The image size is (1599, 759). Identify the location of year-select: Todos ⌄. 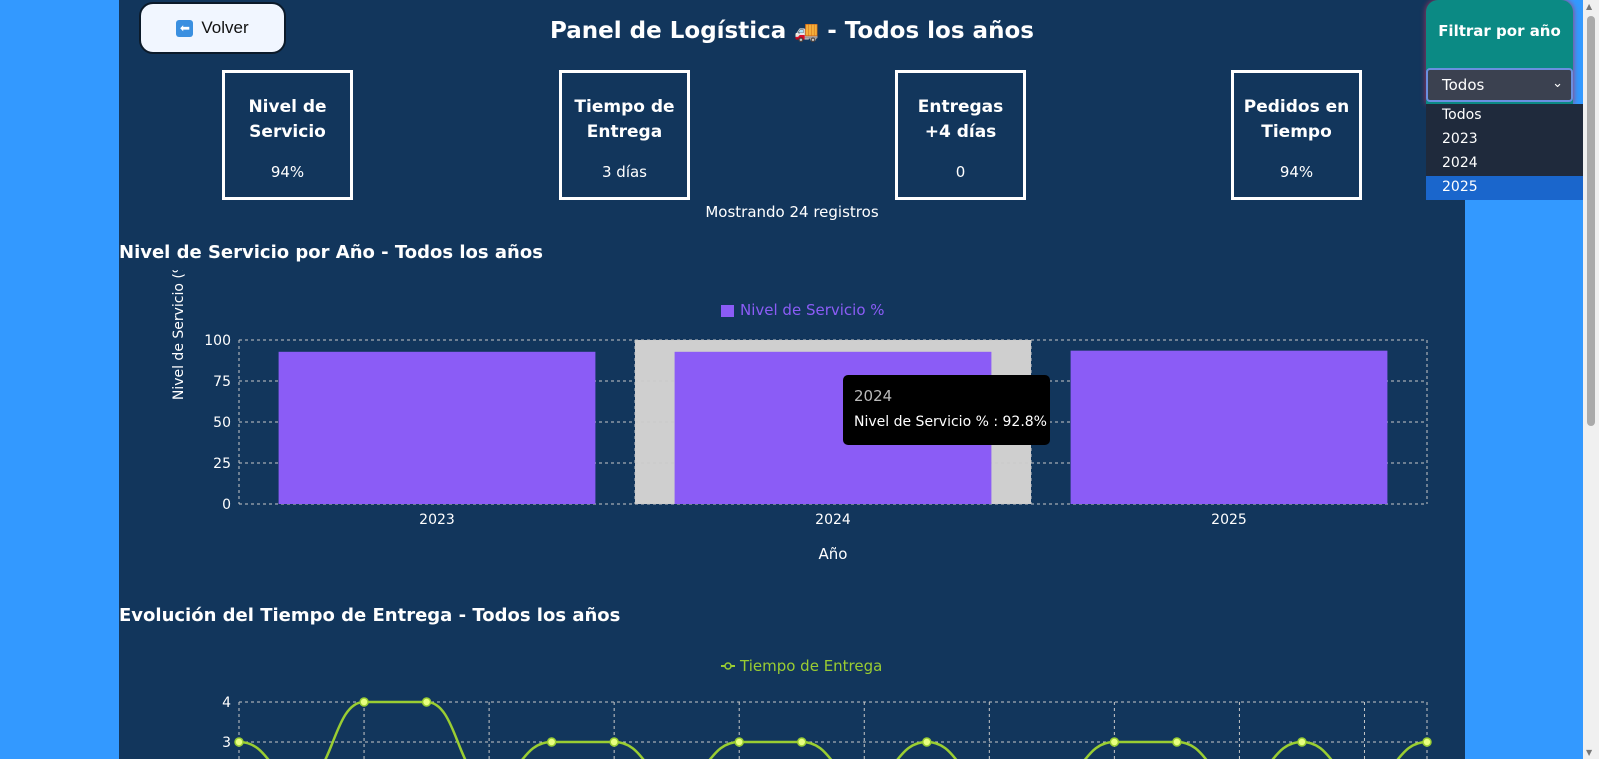
(1499, 85).